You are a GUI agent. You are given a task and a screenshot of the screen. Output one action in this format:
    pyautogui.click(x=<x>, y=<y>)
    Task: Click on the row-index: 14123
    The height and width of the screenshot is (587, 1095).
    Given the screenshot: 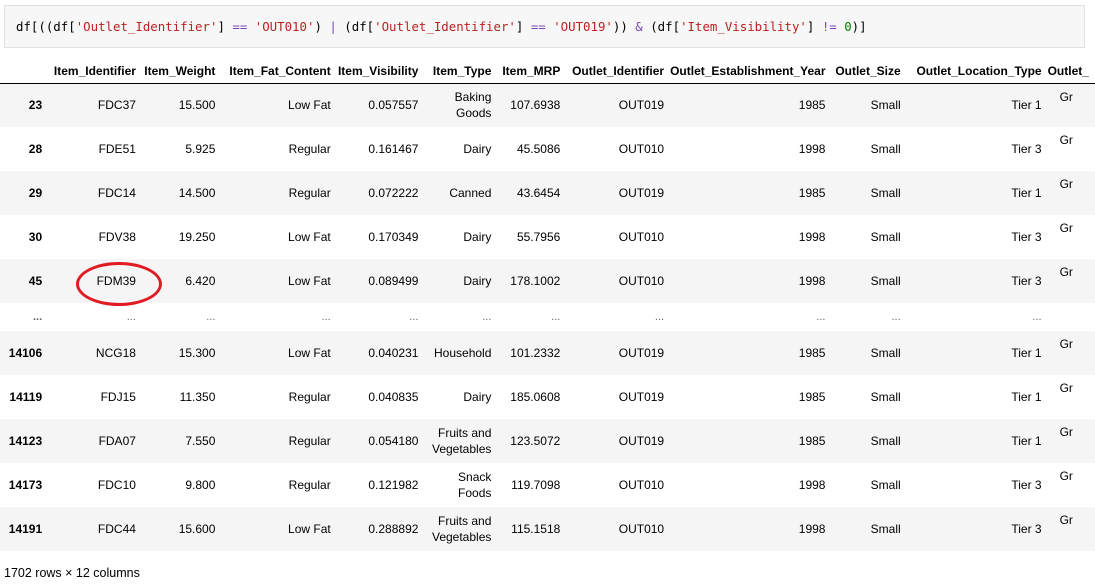 What is the action you would take?
    pyautogui.click(x=25, y=441)
    